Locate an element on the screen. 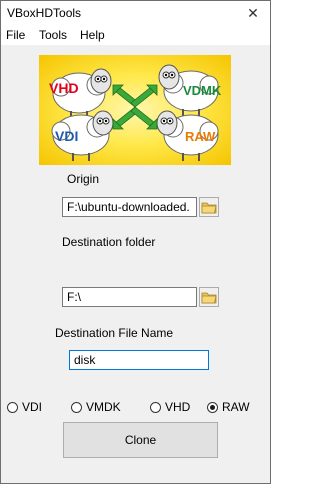 The width and height of the screenshot is (320, 484). menu-tools: Tools is located at coordinates (53, 35).